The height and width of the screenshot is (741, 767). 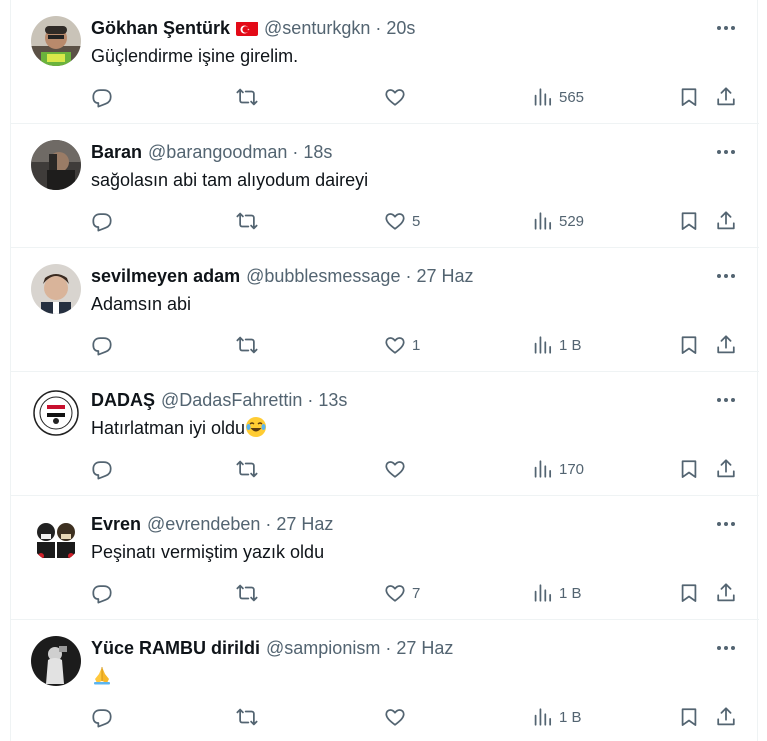 I want to click on display-name: sevilmeyen adam, so click(x=165, y=276).